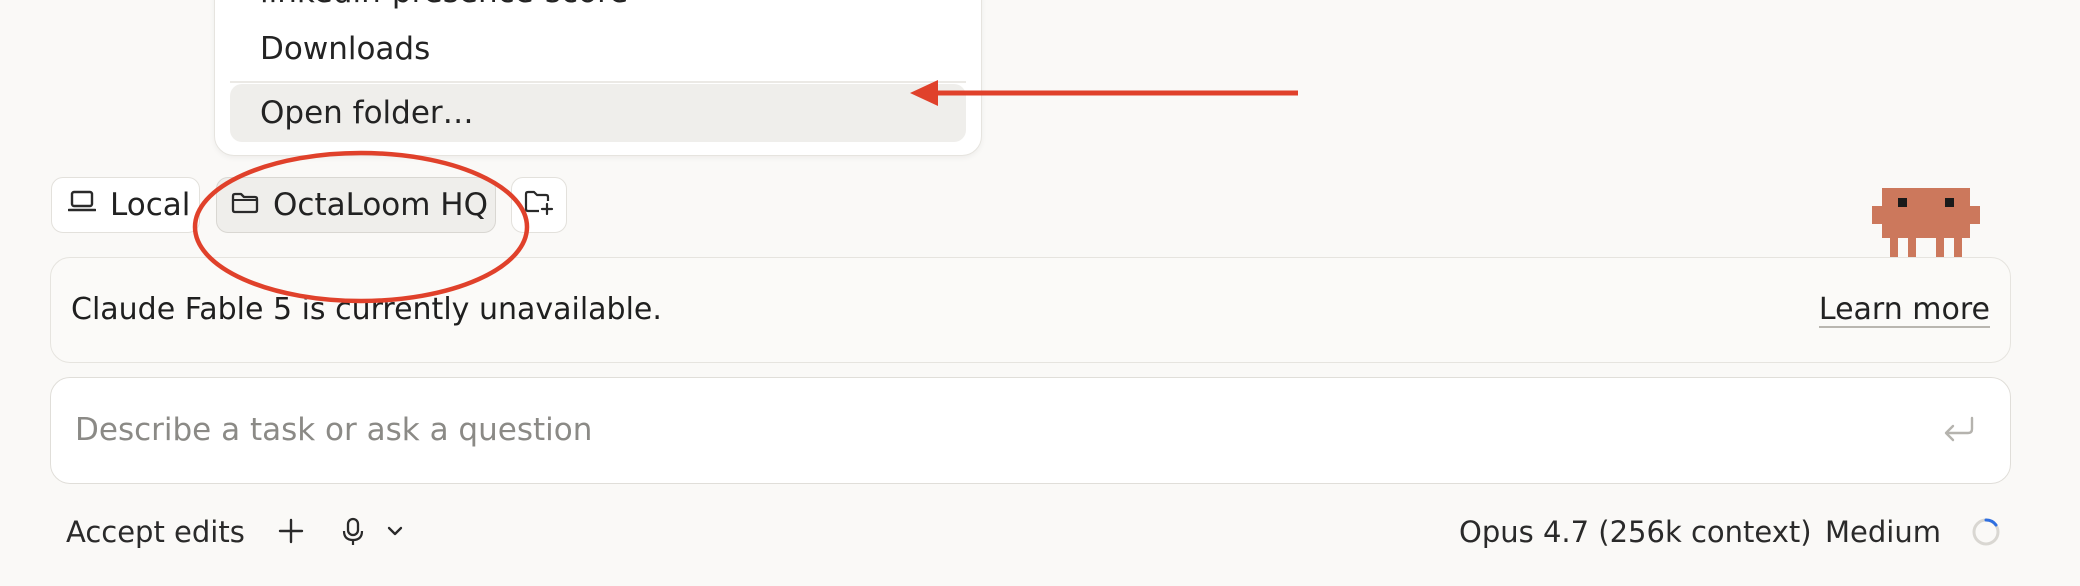 The height and width of the screenshot is (586, 2080). What do you see at coordinates (395, 533) in the screenshot?
I see `chevron-down-icon` at bounding box center [395, 533].